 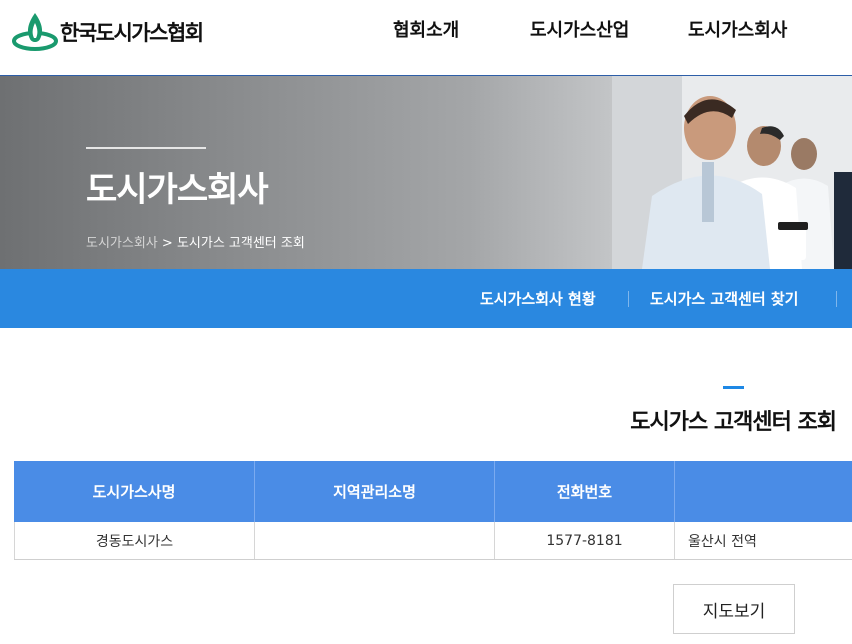 I want to click on cell-branch, so click(x=375, y=540).